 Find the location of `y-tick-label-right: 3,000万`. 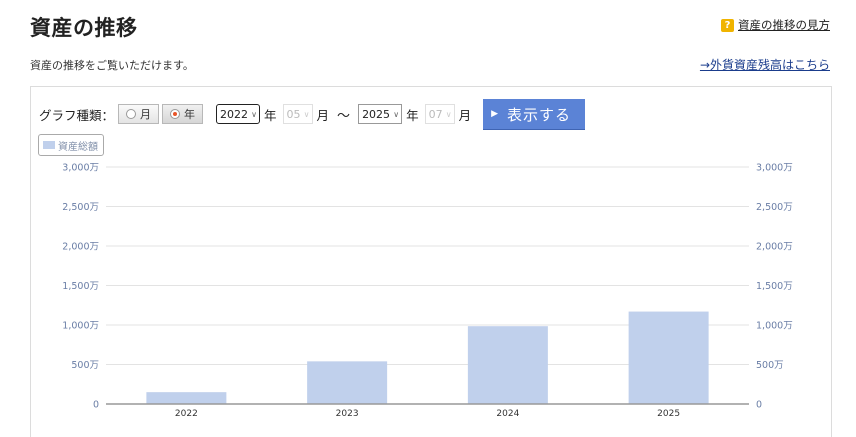

y-tick-label-right: 3,000万 is located at coordinates (774, 168).